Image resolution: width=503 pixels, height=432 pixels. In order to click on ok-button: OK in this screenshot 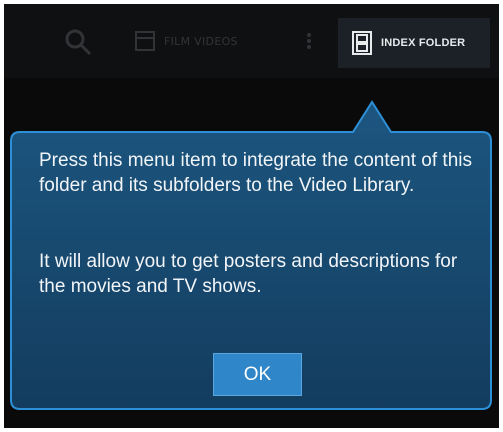, I will do `click(257, 374)`.